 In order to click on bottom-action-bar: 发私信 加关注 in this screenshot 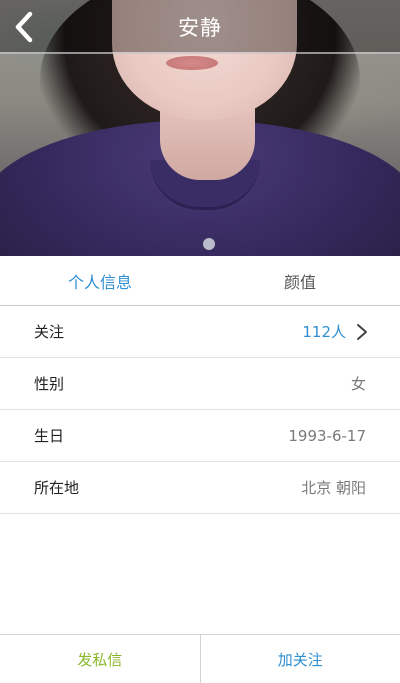, I will do `click(200, 658)`.